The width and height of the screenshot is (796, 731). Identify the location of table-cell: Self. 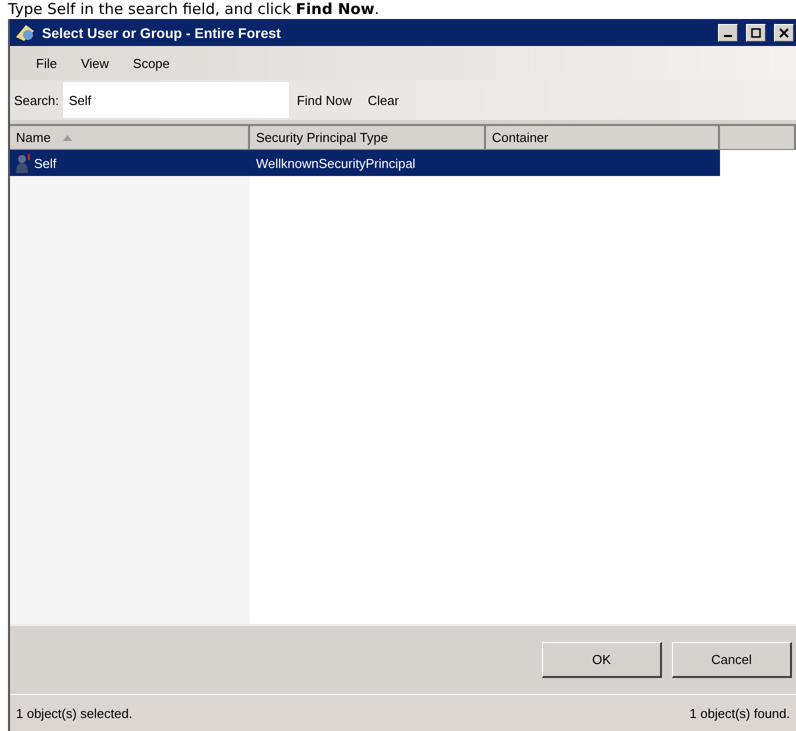
(45, 163).